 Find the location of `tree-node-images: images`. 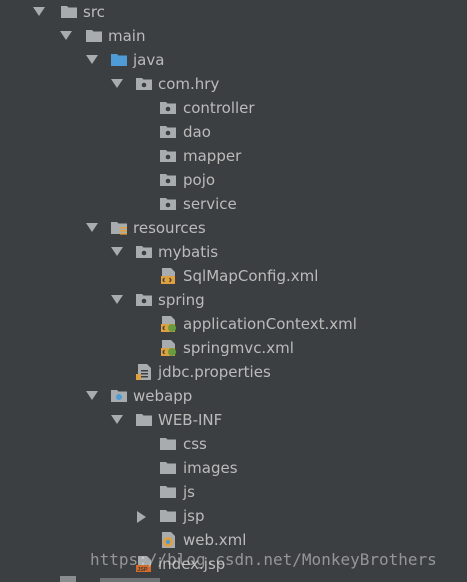

tree-node-images: images is located at coordinates (233, 468).